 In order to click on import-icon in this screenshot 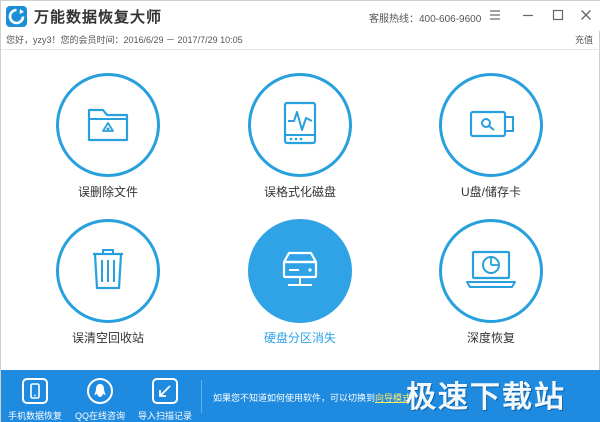, I will do `click(165, 391)`.